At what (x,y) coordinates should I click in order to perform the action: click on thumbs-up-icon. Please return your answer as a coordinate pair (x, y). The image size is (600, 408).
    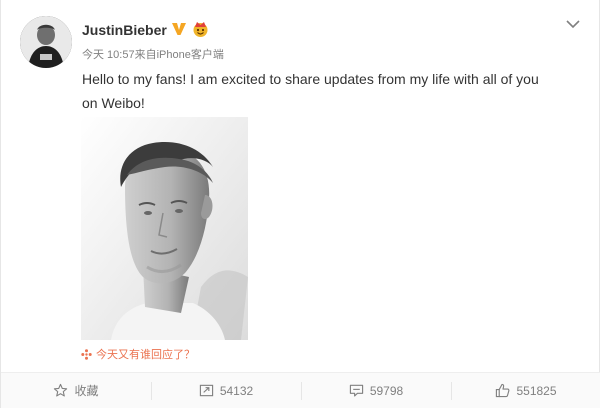
    Looking at the image, I should click on (503, 390).